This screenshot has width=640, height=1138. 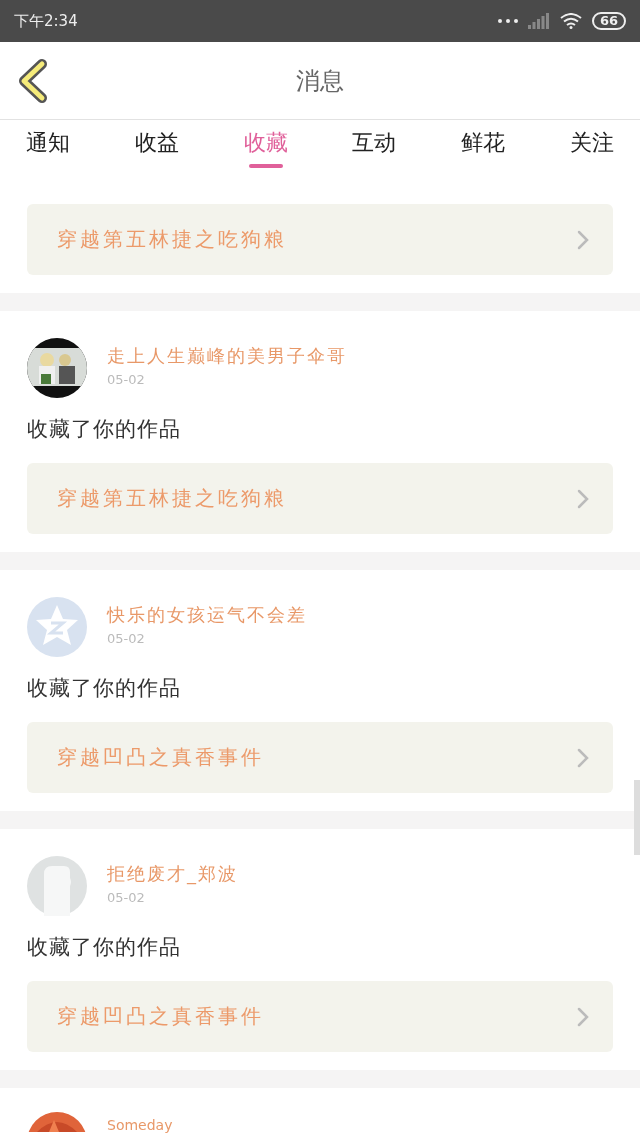 What do you see at coordinates (172, 874) in the screenshot?
I see `user-name: 拒绝废才_郑波` at bounding box center [172, 874].